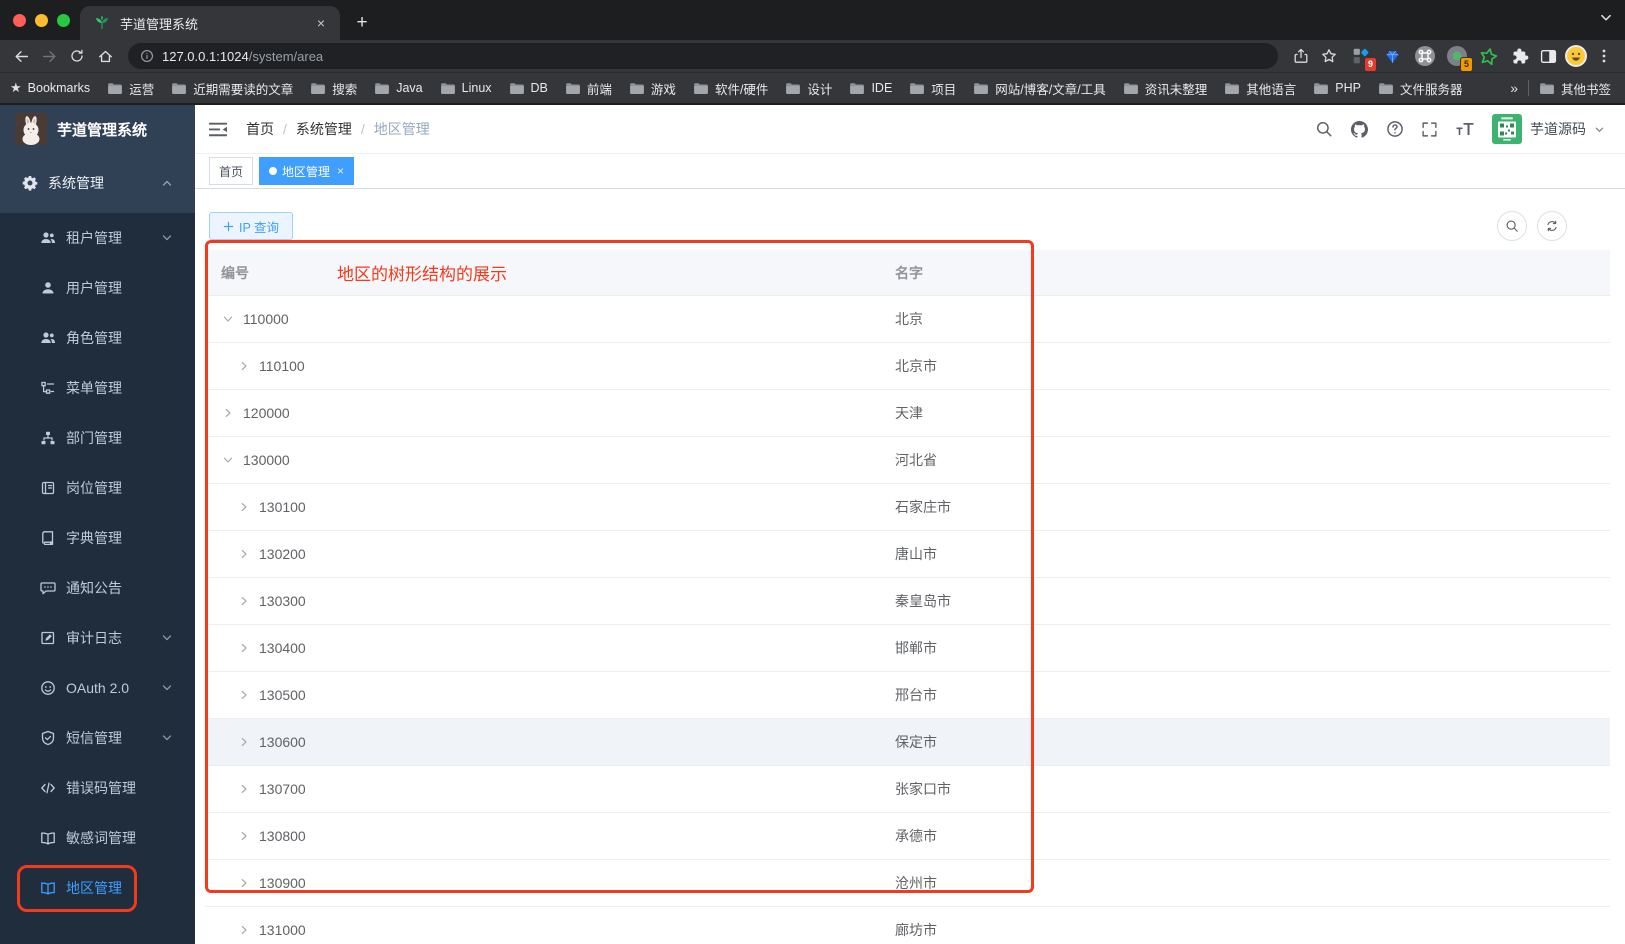 The width and height of the screenshot is (1625, 944). Describe the element at coordinates (41, 20) in the screenshot. I see `minimize-window-button` at that location.